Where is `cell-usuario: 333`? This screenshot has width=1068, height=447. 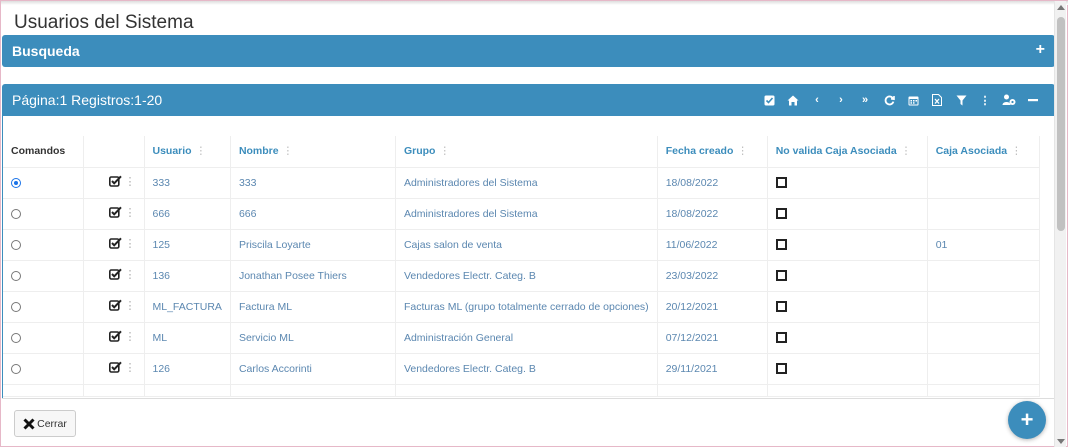 cell-usuario: 333 is located at coordinates (187, 182).